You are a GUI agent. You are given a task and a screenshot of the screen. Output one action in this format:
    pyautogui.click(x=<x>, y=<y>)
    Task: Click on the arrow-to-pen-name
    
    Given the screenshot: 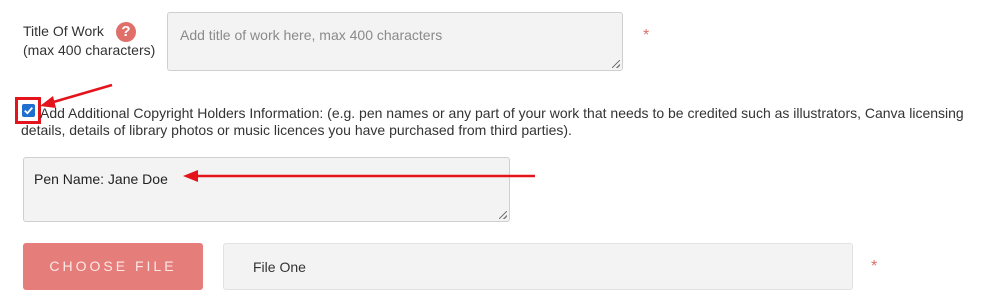 What is the action you would take?
    pyautogui.click(x=359, y=176)
    